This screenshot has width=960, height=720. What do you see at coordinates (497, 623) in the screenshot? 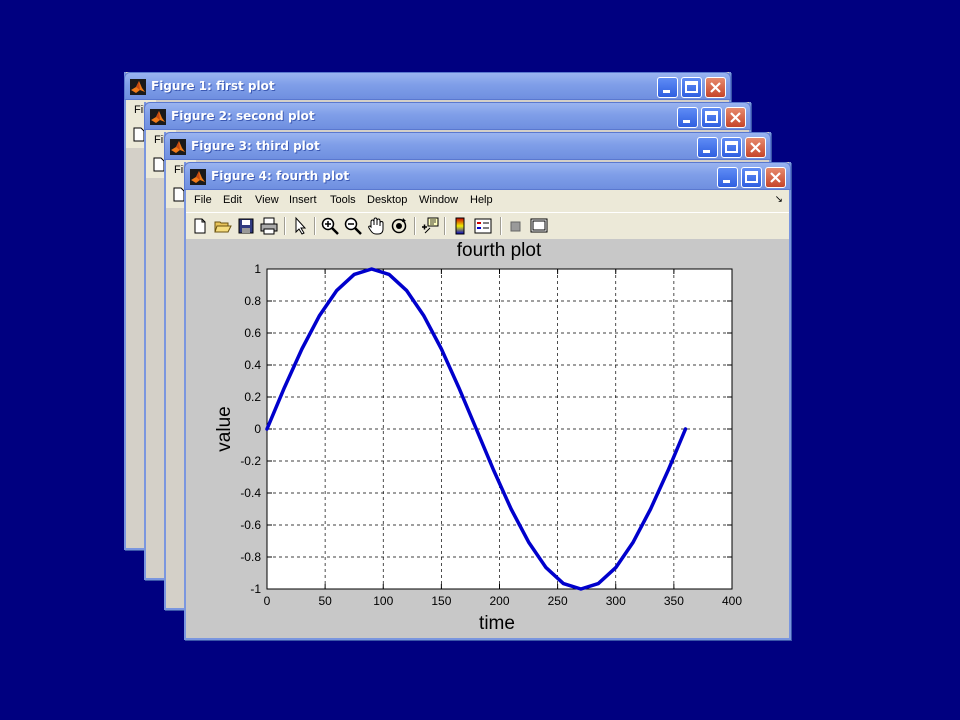
I see `x-axis-label: time` at bounding box center [497, 623].